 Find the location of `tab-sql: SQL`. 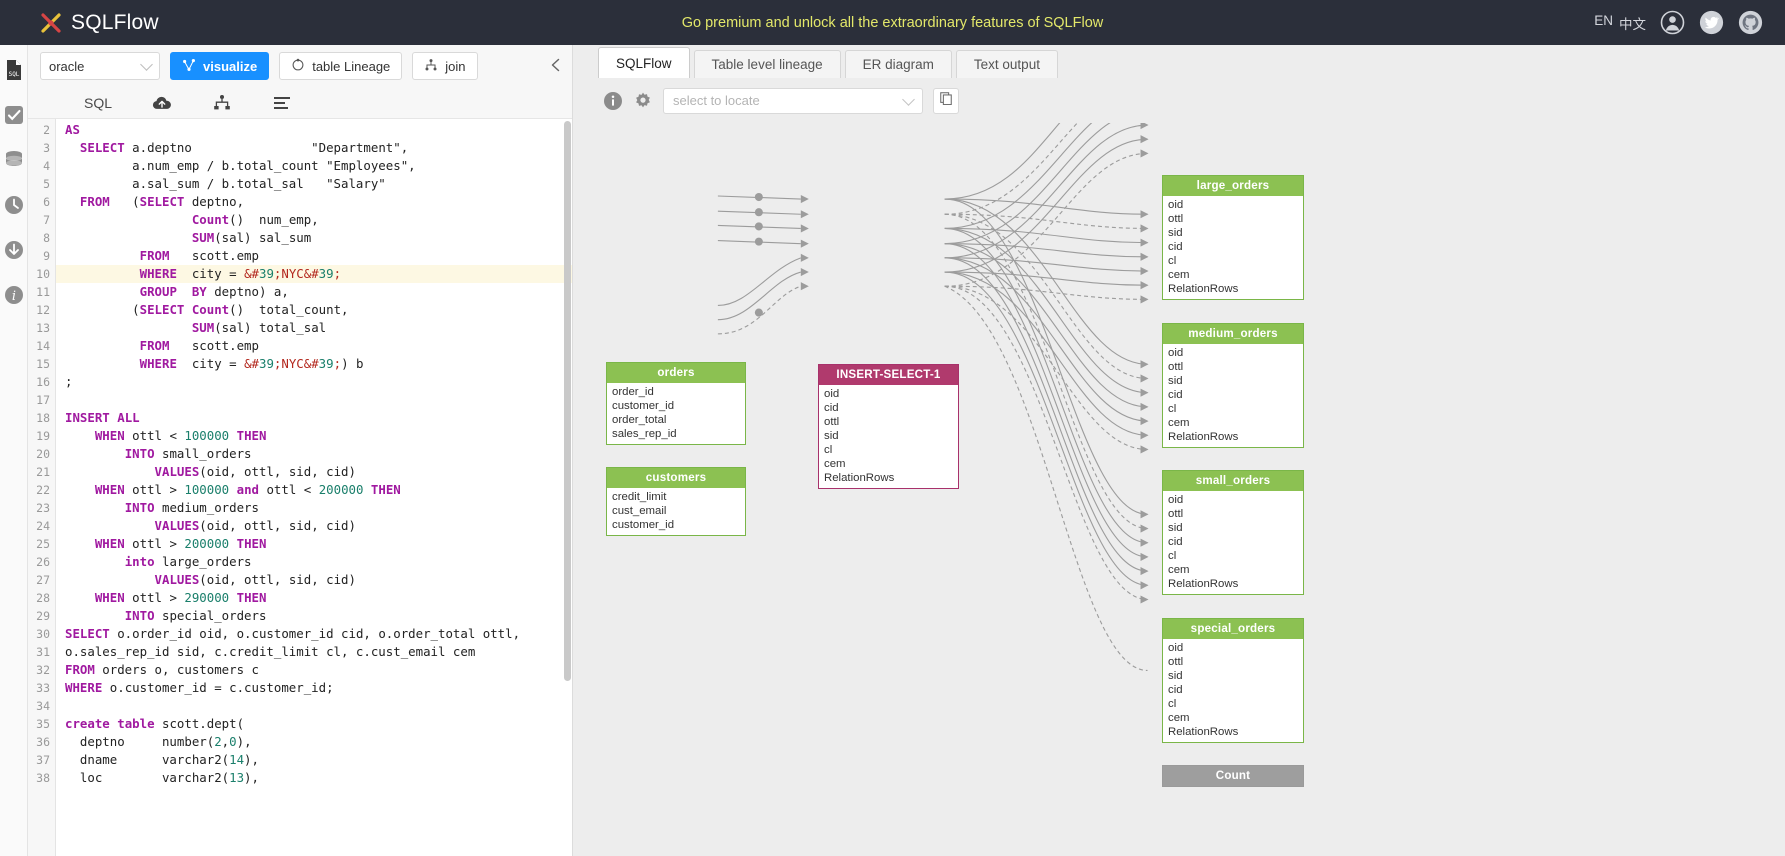

tab-sql: SQL is located at coordinates (98, 103).